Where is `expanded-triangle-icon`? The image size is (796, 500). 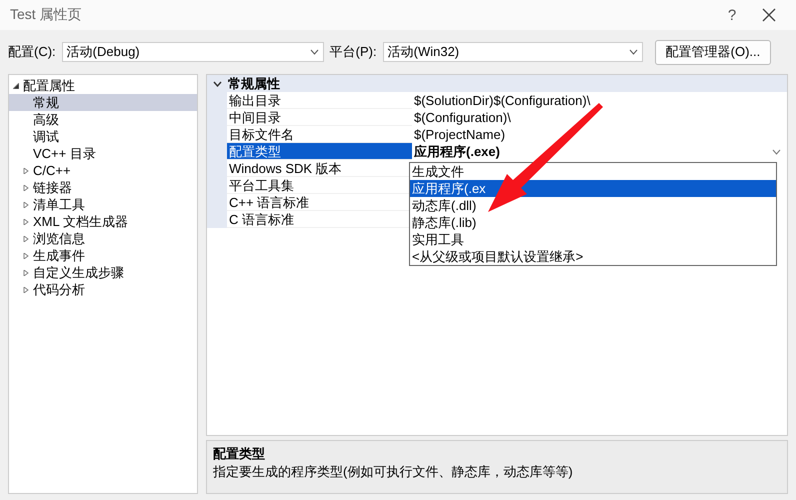
expanded-triangle-icon is located at coordinates (16, 85).